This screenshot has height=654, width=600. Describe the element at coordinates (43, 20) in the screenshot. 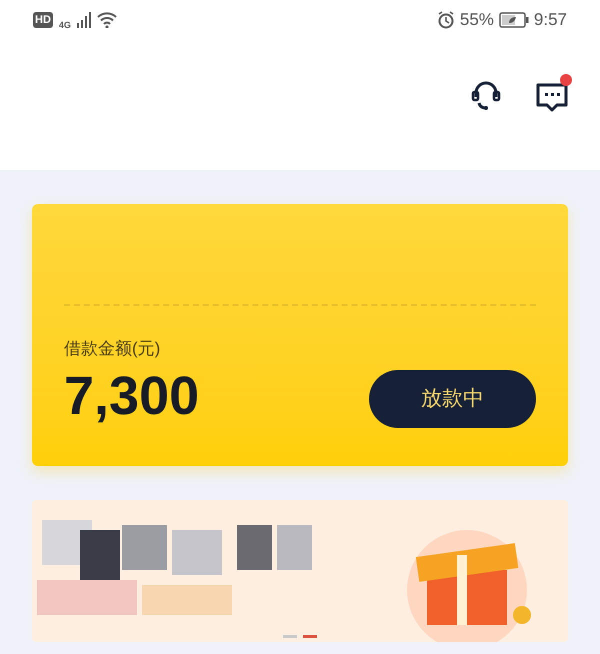

I see `hd-indicator: HD` at that location.